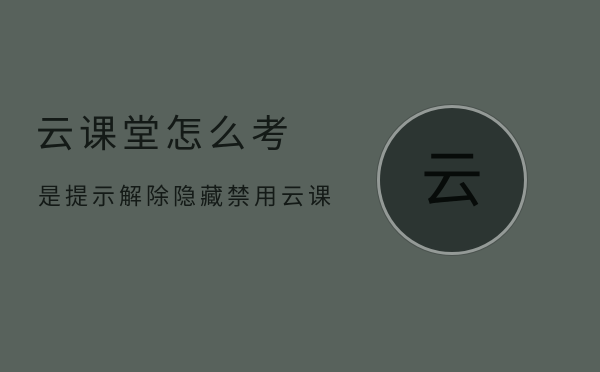  Describe the element at coordinates (165, 134) in the screenshot. I see `banner-title: 云课堂怎么考` at that location.